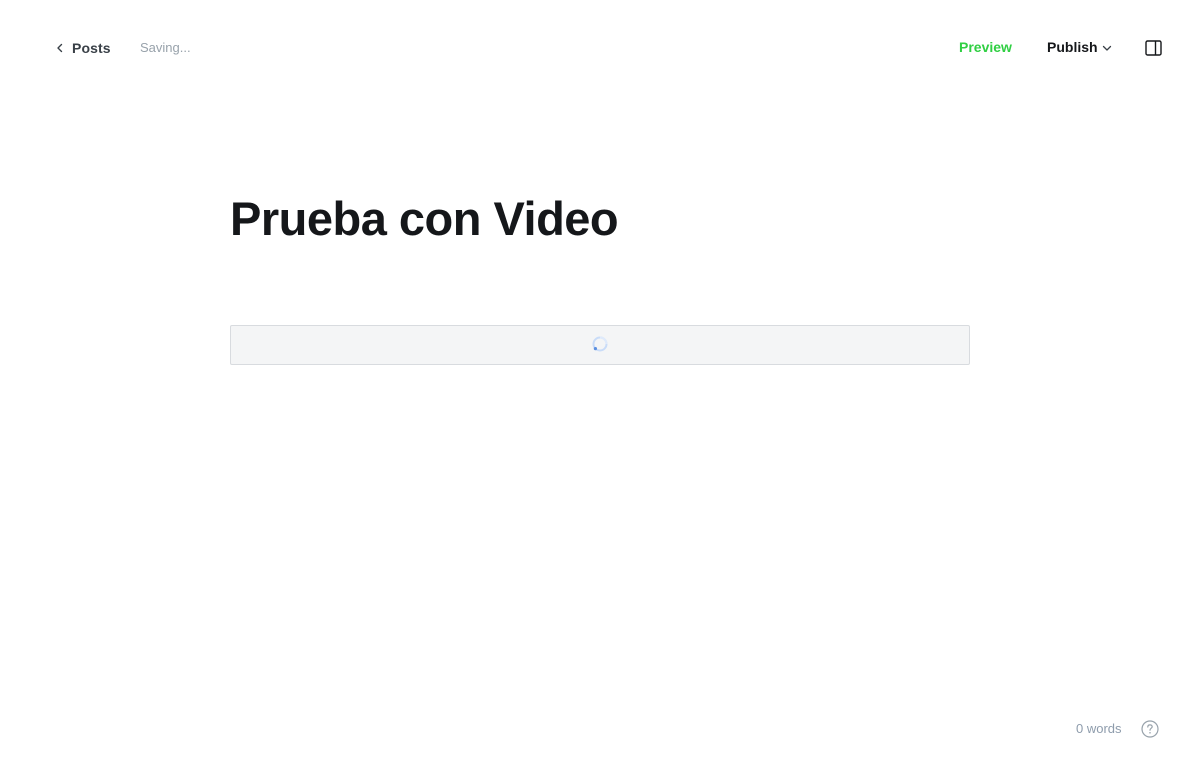 This screenshot has width=1200, height=776. I want to click on publish-button: Publish, so click(1079, 47).